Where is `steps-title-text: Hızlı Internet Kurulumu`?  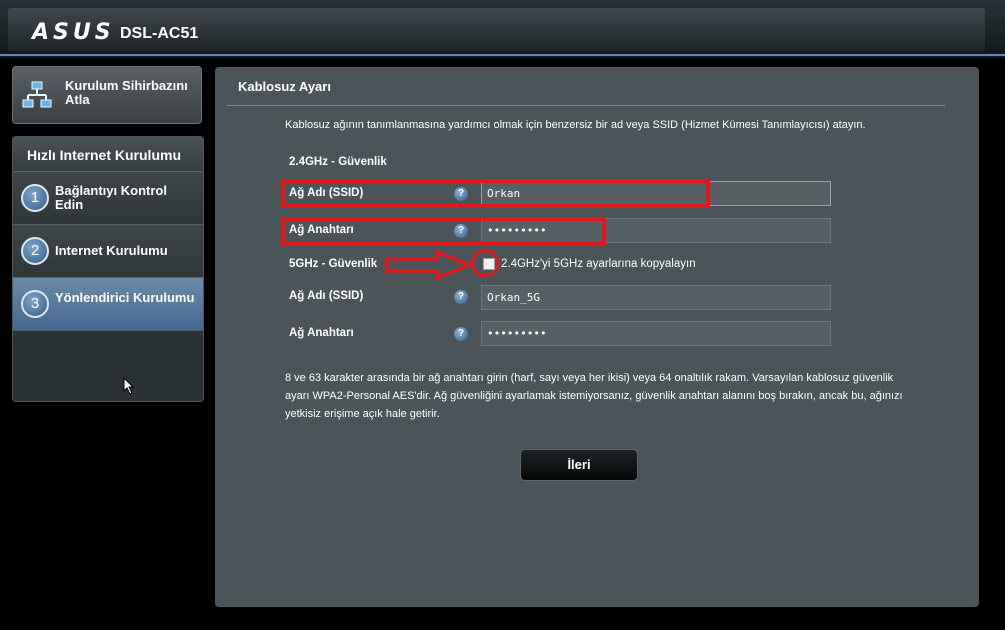 steps-title-text: Hızlı Internet Kurulumu is located at coordinates (104, 155).